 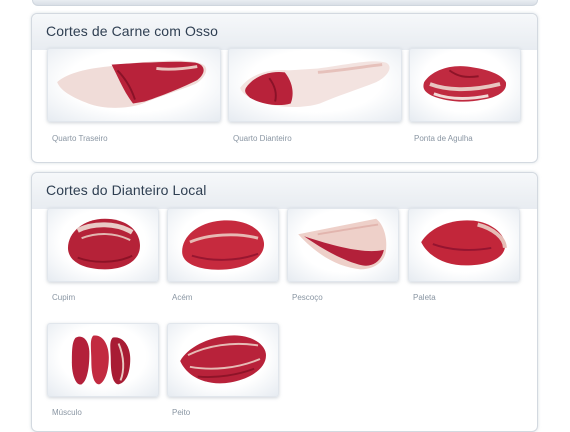 I want to click on musculo-cut-image, so click(x=101, y=360).